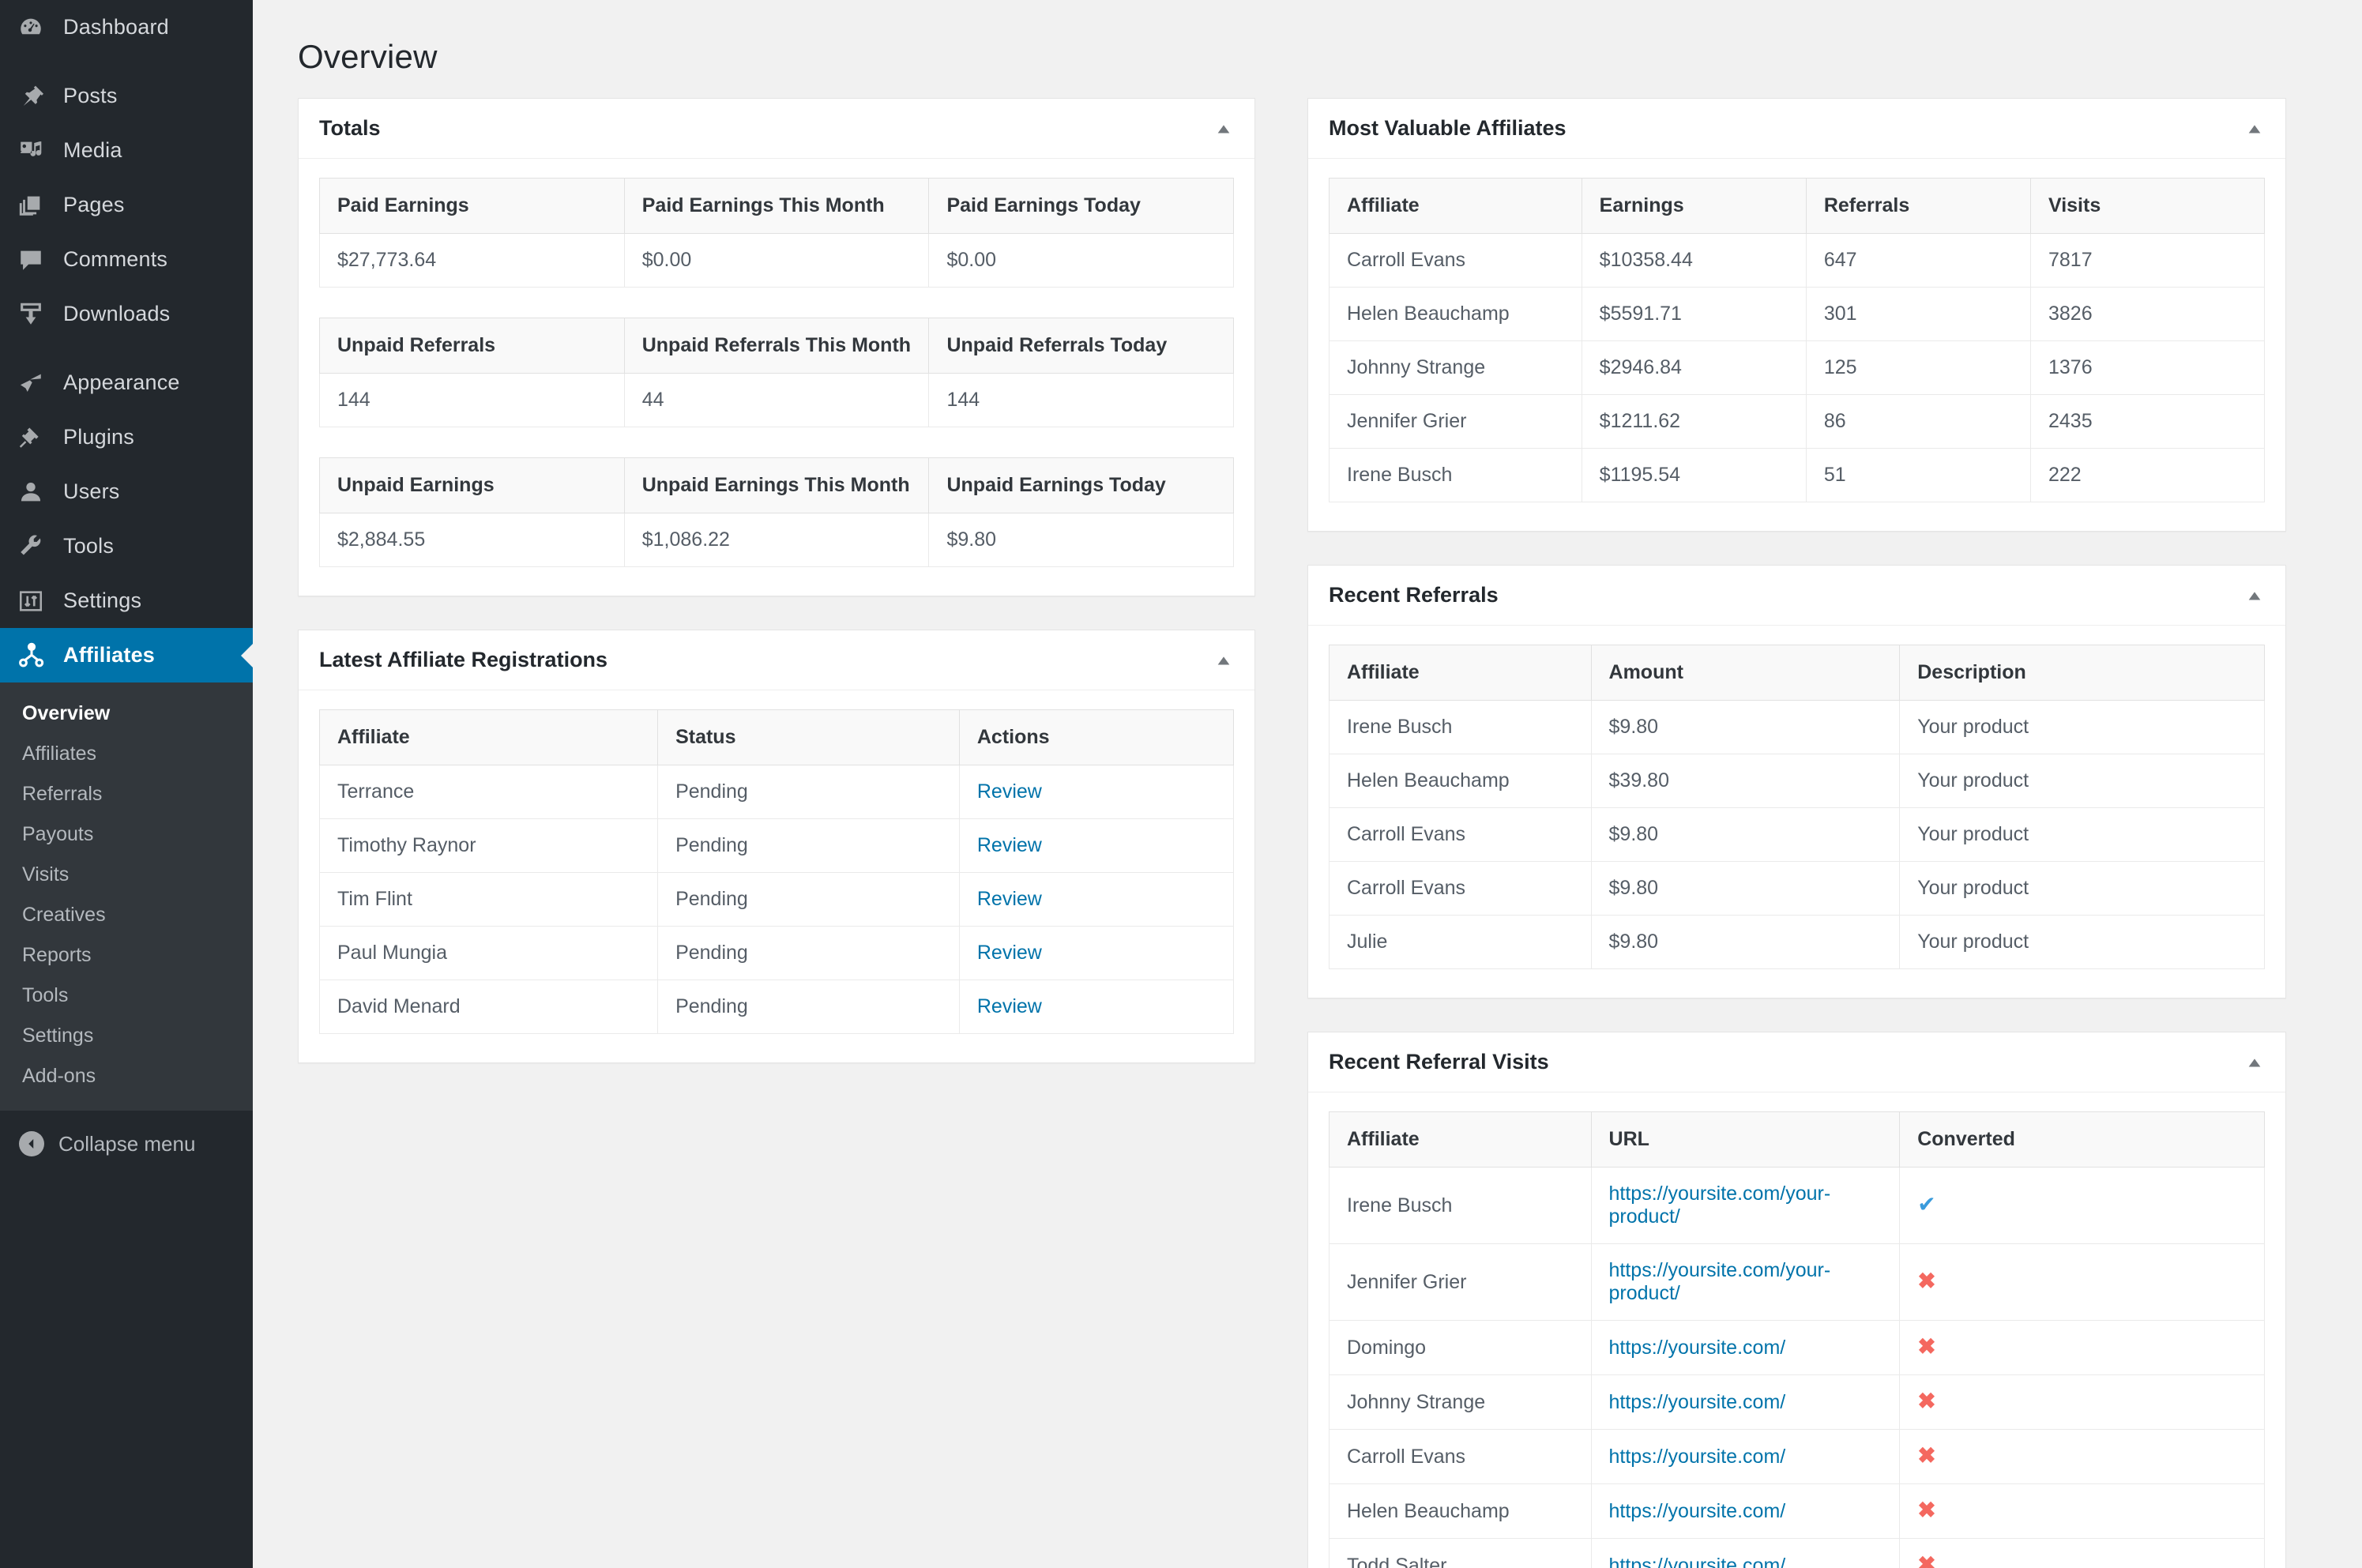  Describe the element at coordinates (1797, 129) in the screenshot. I see `panel-header: Most Valuable Affiliates` at that location.